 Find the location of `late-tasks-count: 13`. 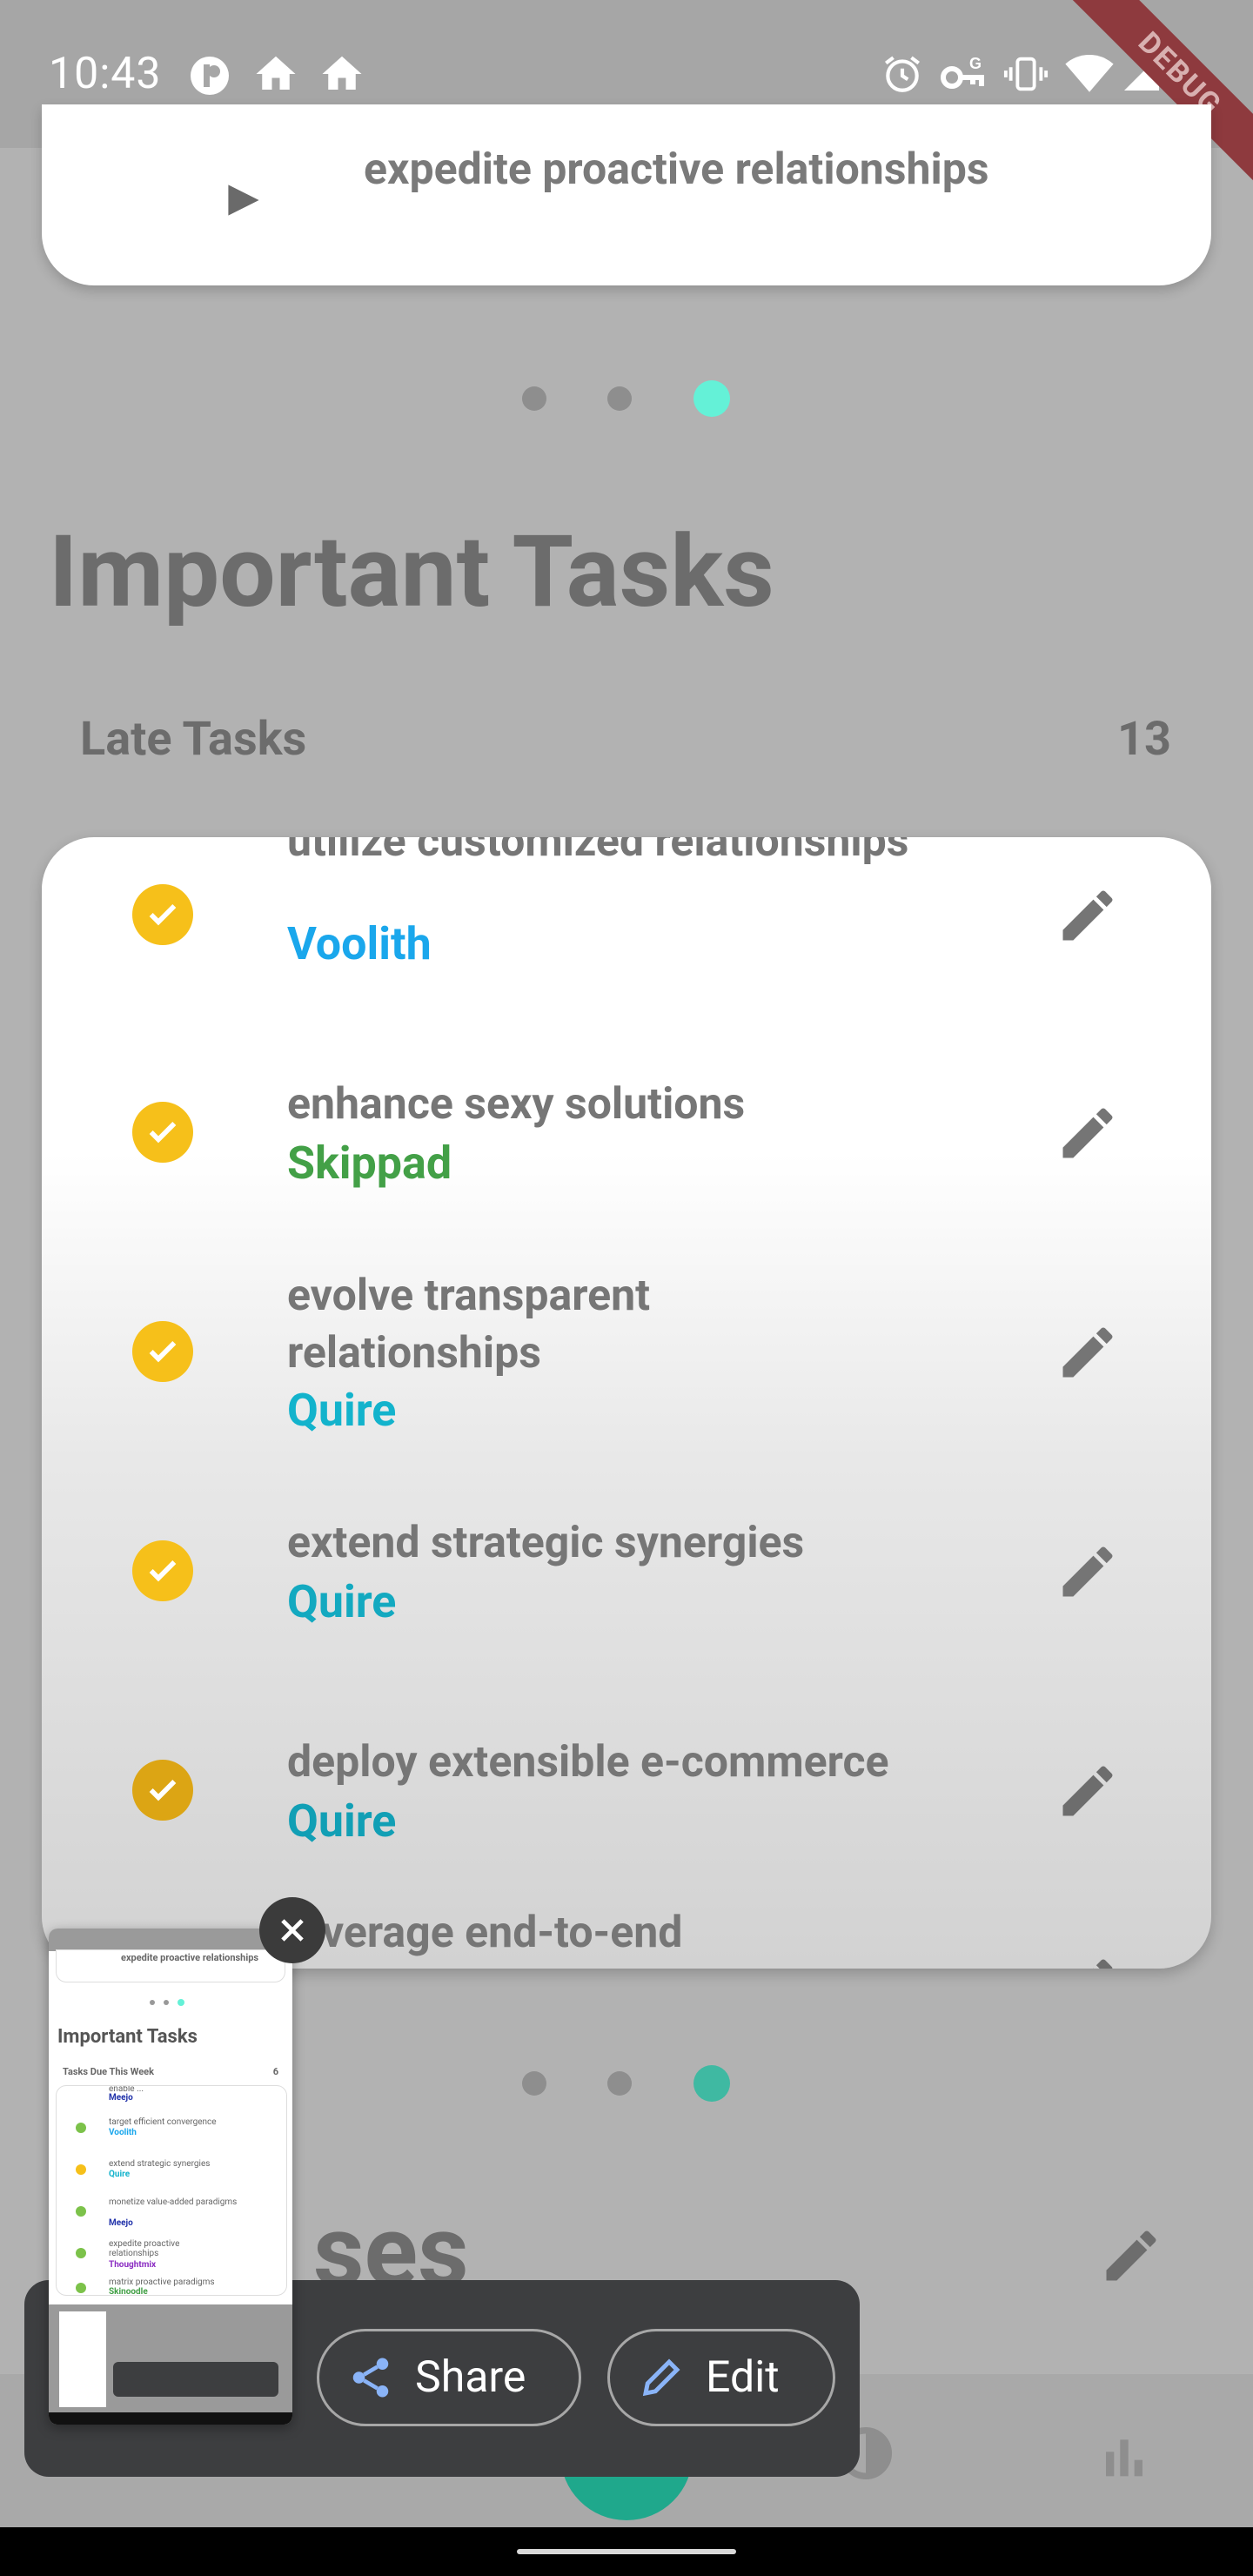

late-tasks-count: 13 is located at coordinates (1144, 739).